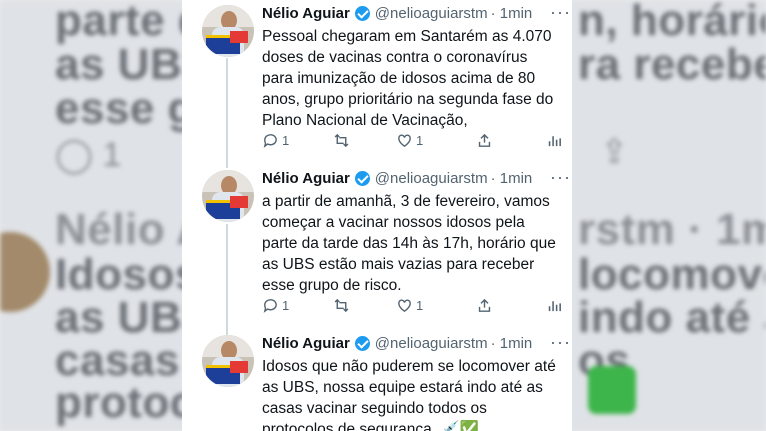  What do you see at coordinates (88, 155) in the screenshot?
I see `bg-reply-icon: ◯ 1` at bounding box center [88, 155].